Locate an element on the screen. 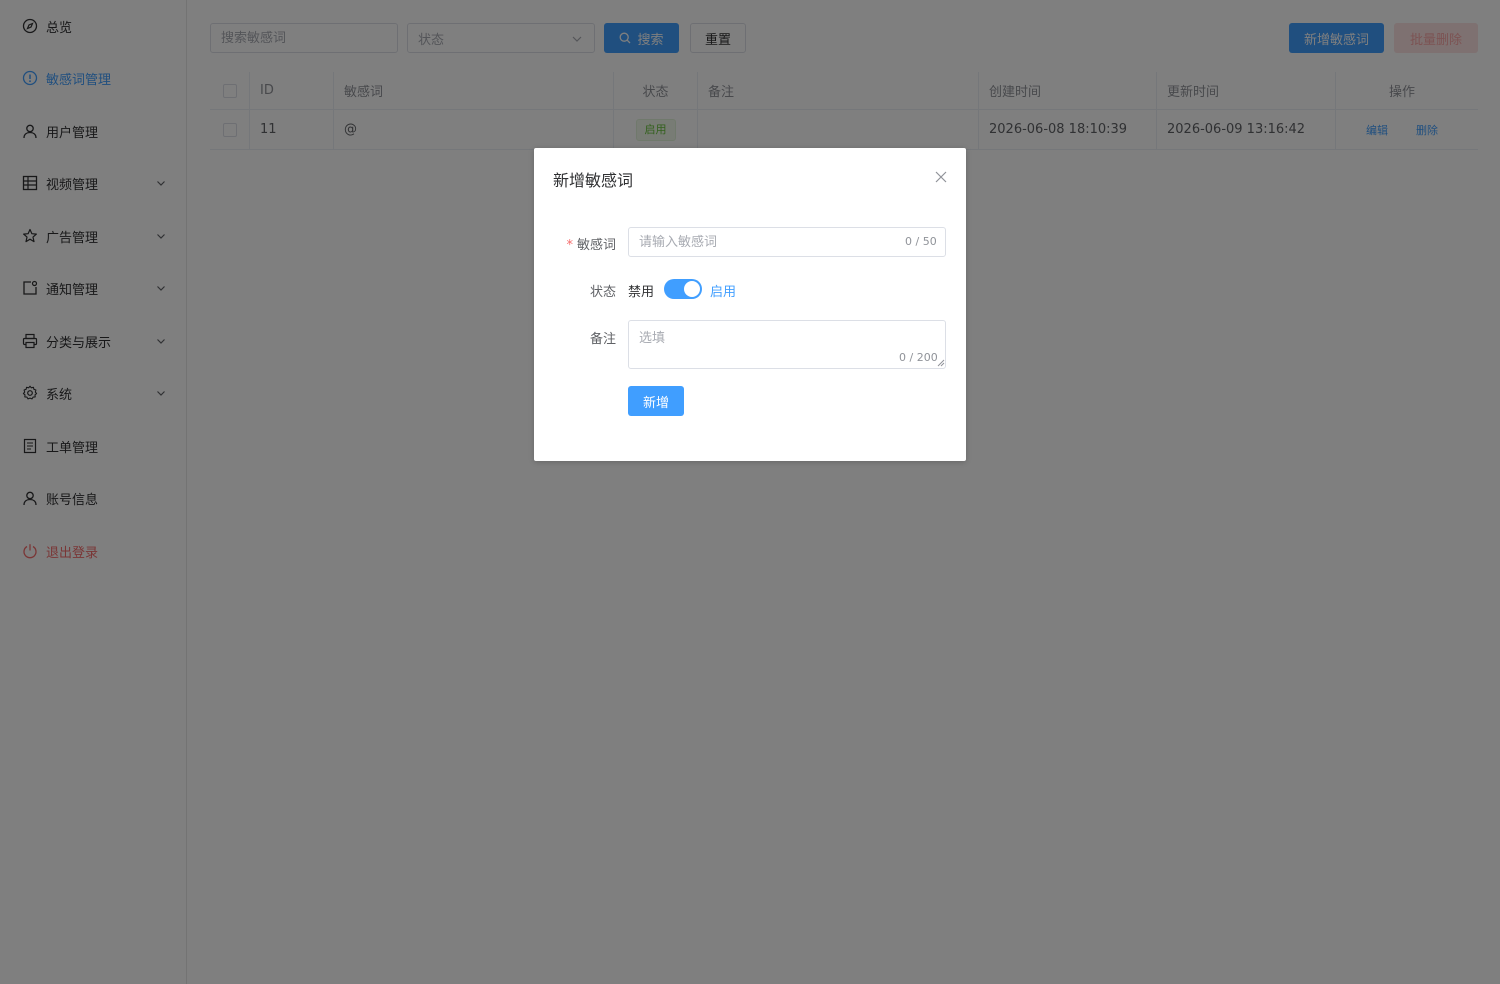  close-icon is located at coordinates (941, 177).